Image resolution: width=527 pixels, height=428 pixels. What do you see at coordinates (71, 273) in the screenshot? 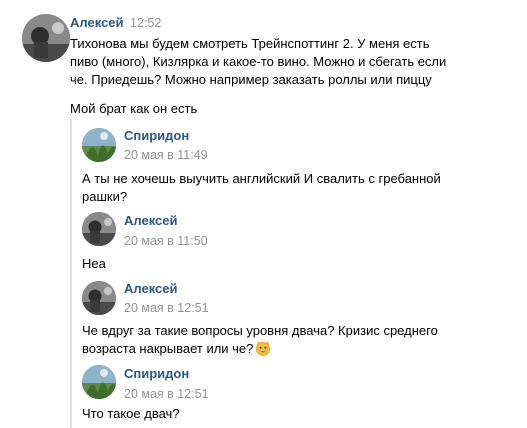
I see `forwarded-messages-bar` at bounding box center [71, 273].